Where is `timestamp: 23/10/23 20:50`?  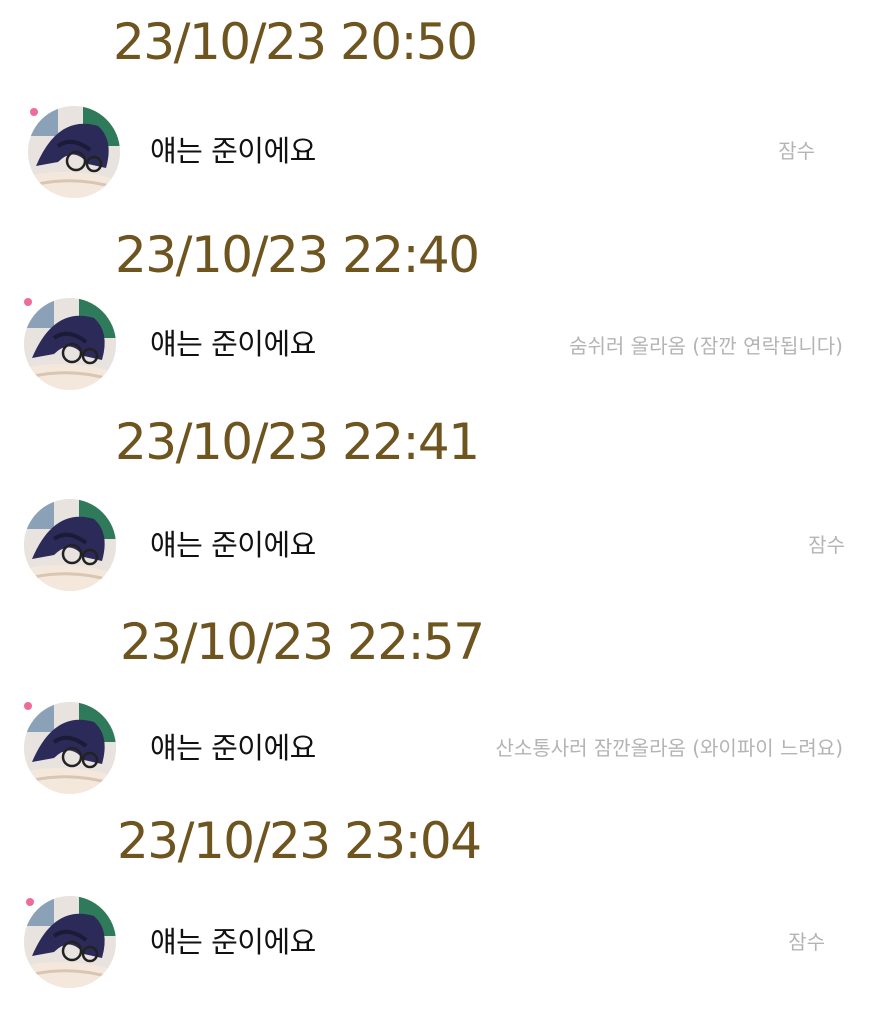 timestamp: 23/10/23 20:50 is located at coordinates (295, 42).